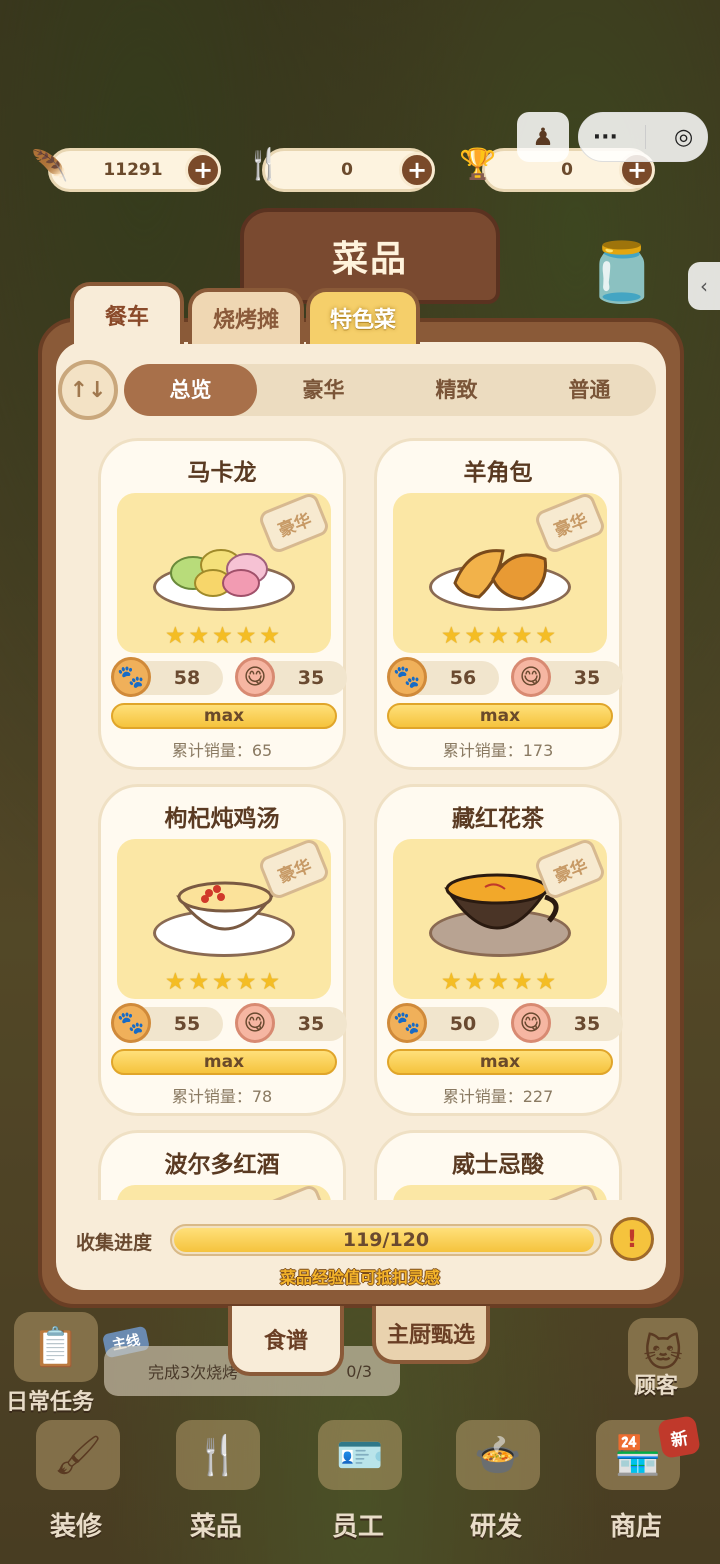 This screenshot has width=720, height=1564. What do you see at coordinates (127, 313) in the screenshot?
I see `tab-food-truck: 餐车` at bounding box center [127, 313].